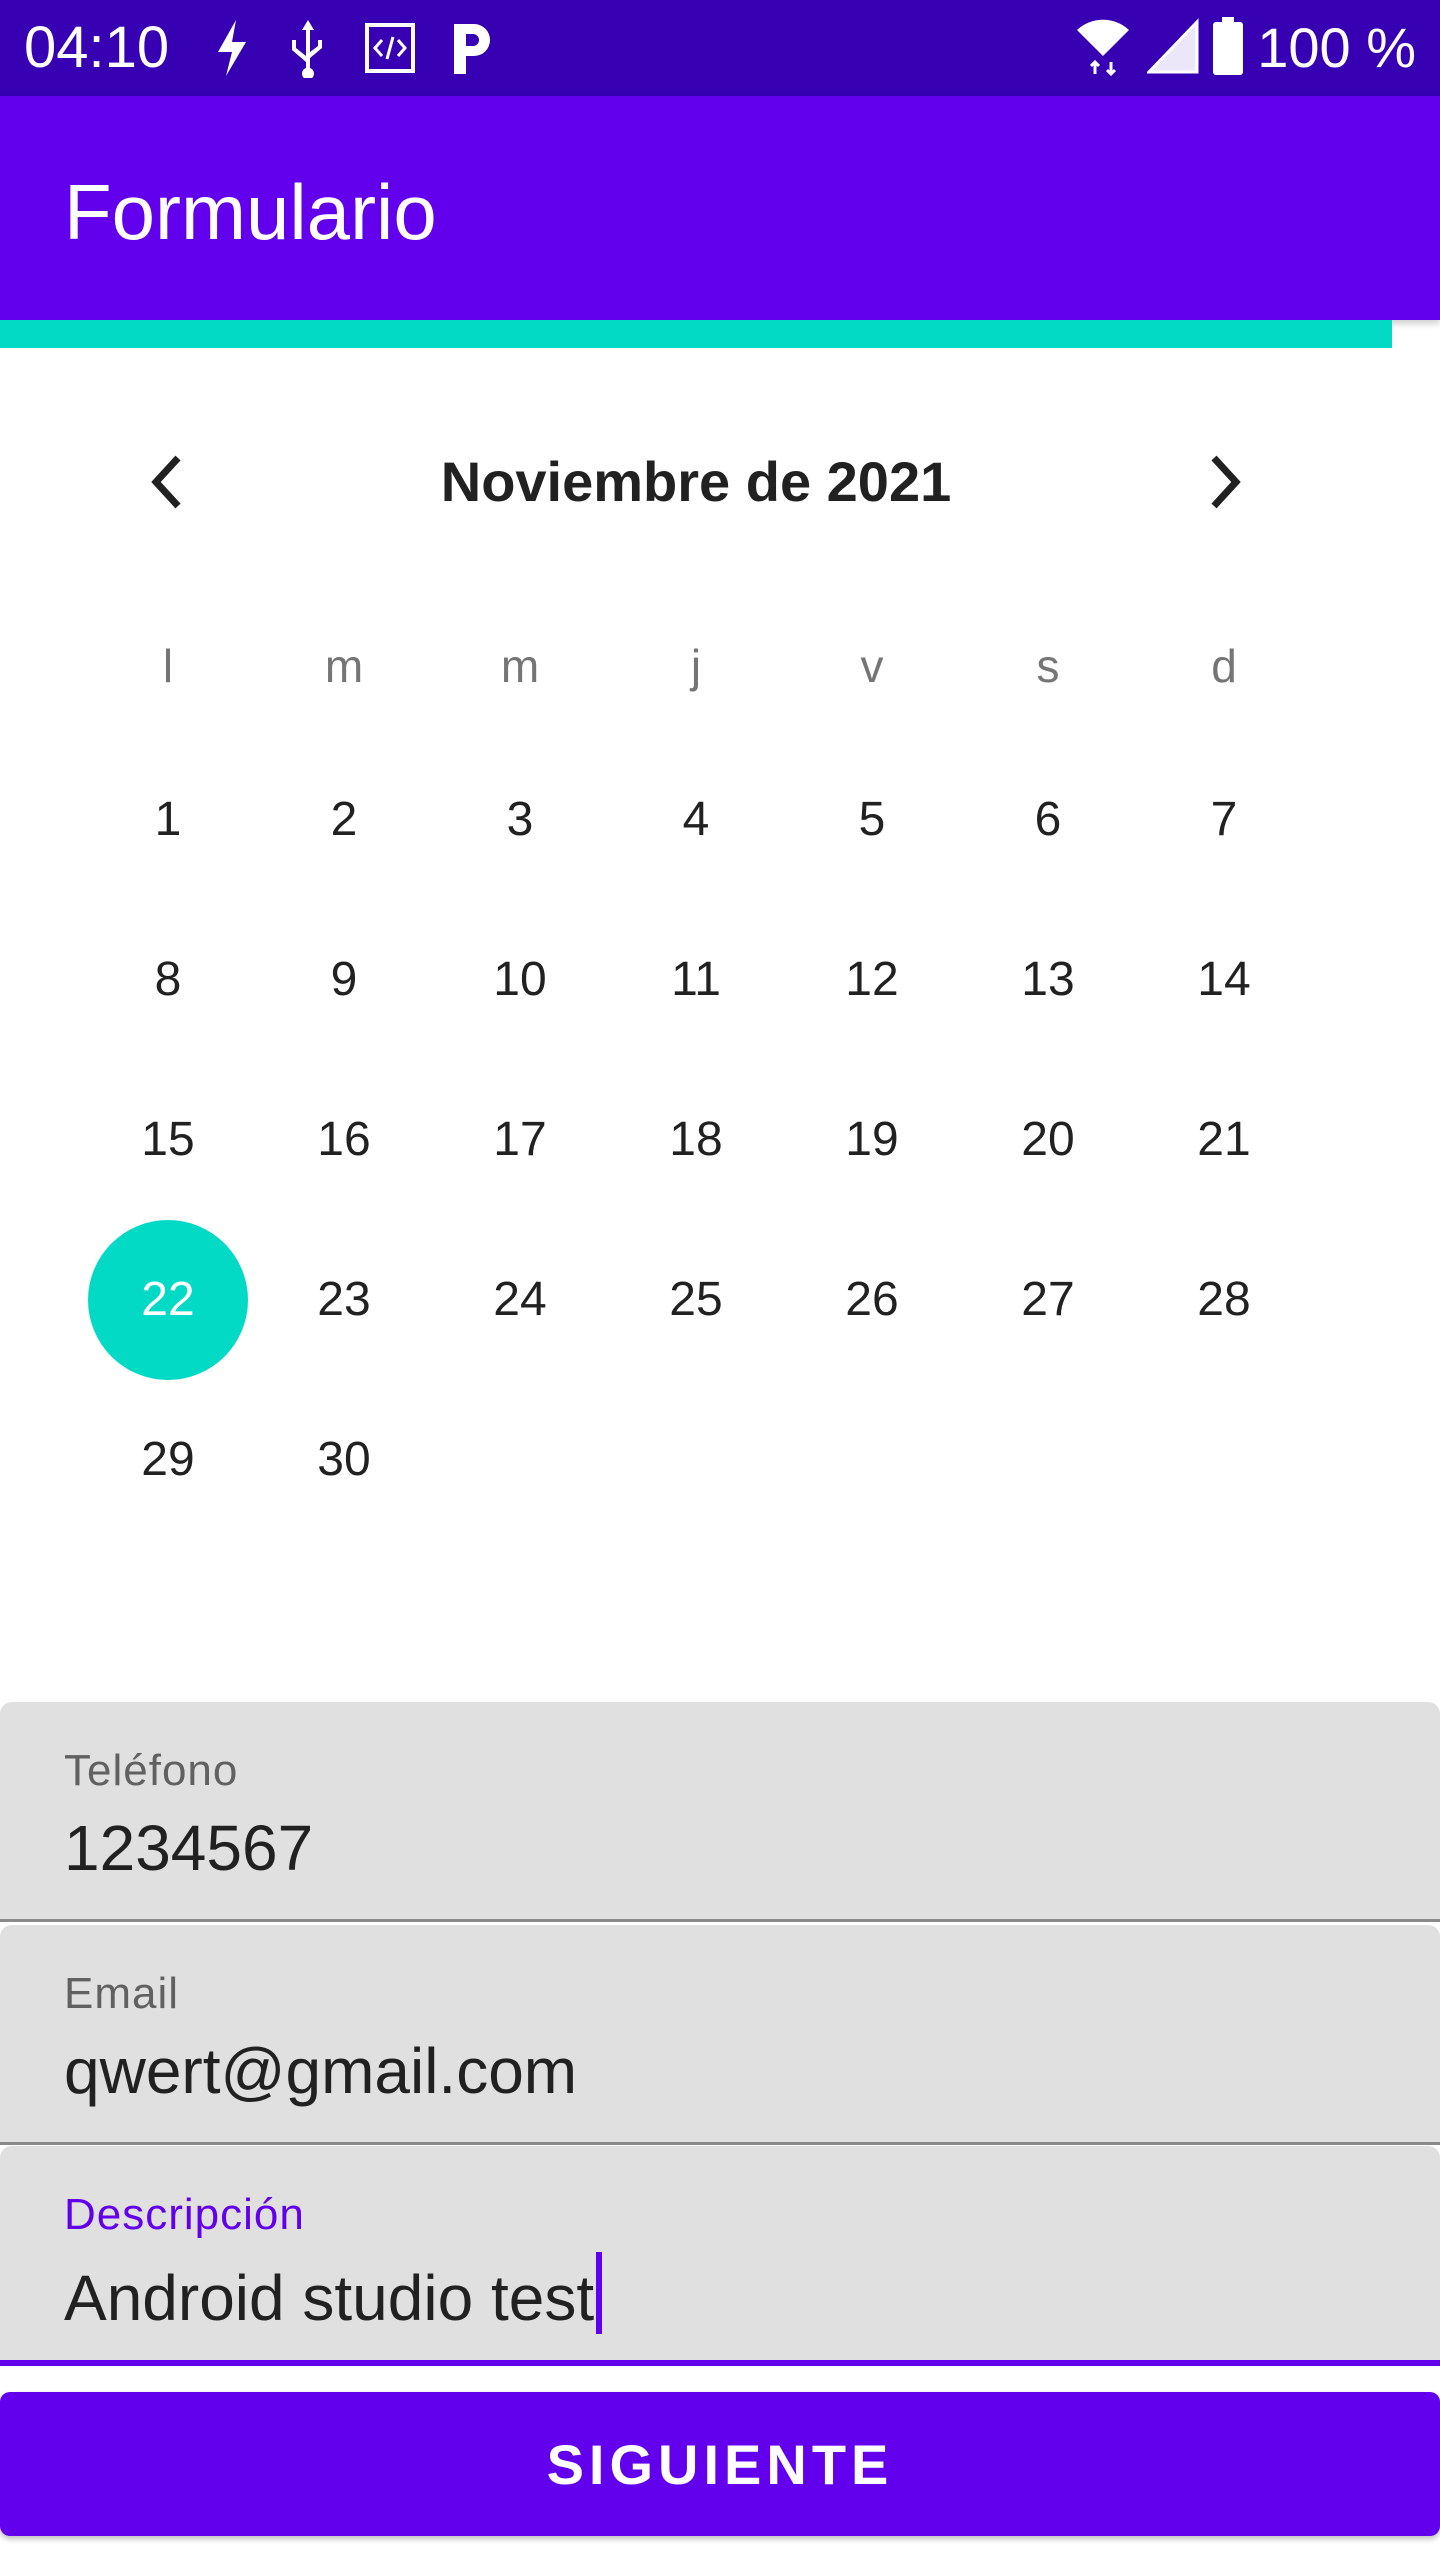  I want to click on weekday-label: j, so click(696, 666).